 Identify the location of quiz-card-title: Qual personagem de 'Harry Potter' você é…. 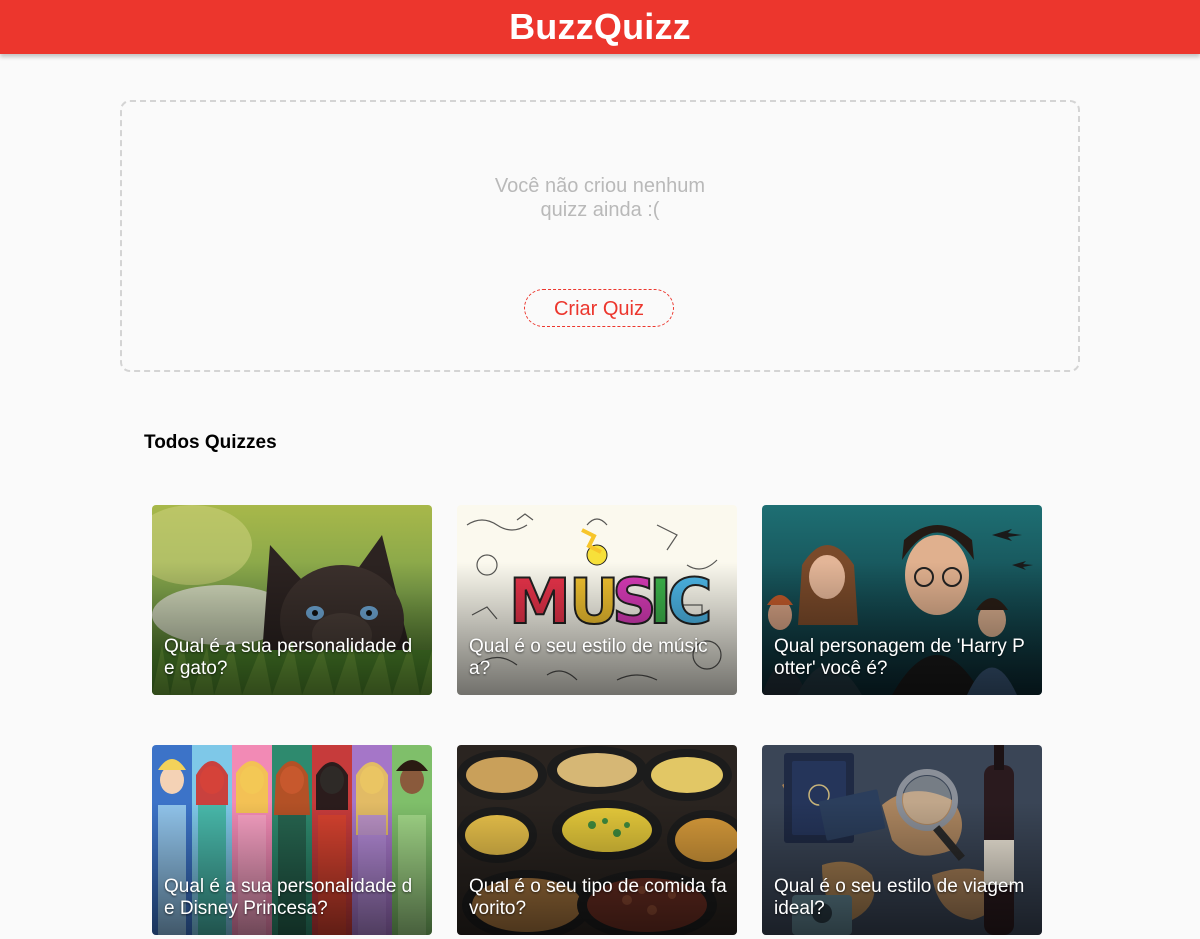
(899, 657).